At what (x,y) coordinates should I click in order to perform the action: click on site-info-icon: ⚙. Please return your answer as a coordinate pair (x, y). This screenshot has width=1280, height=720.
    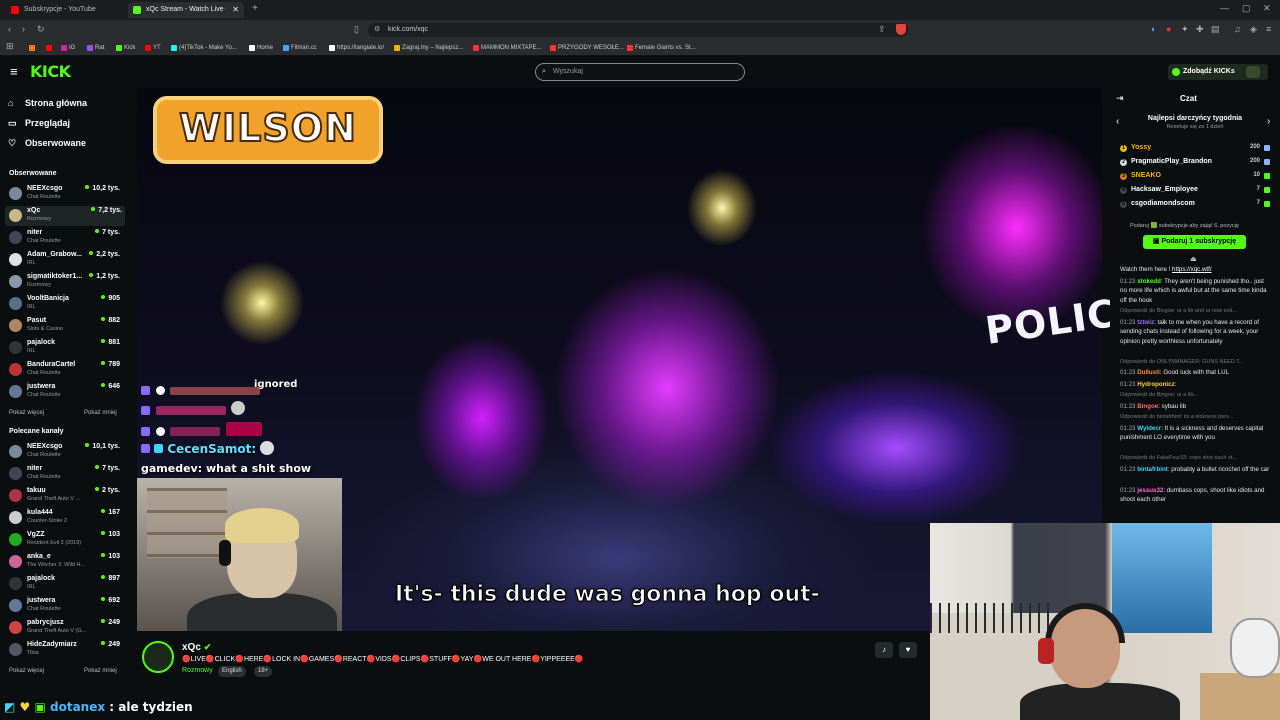
    Looking at the image, I should click on (377, 30).